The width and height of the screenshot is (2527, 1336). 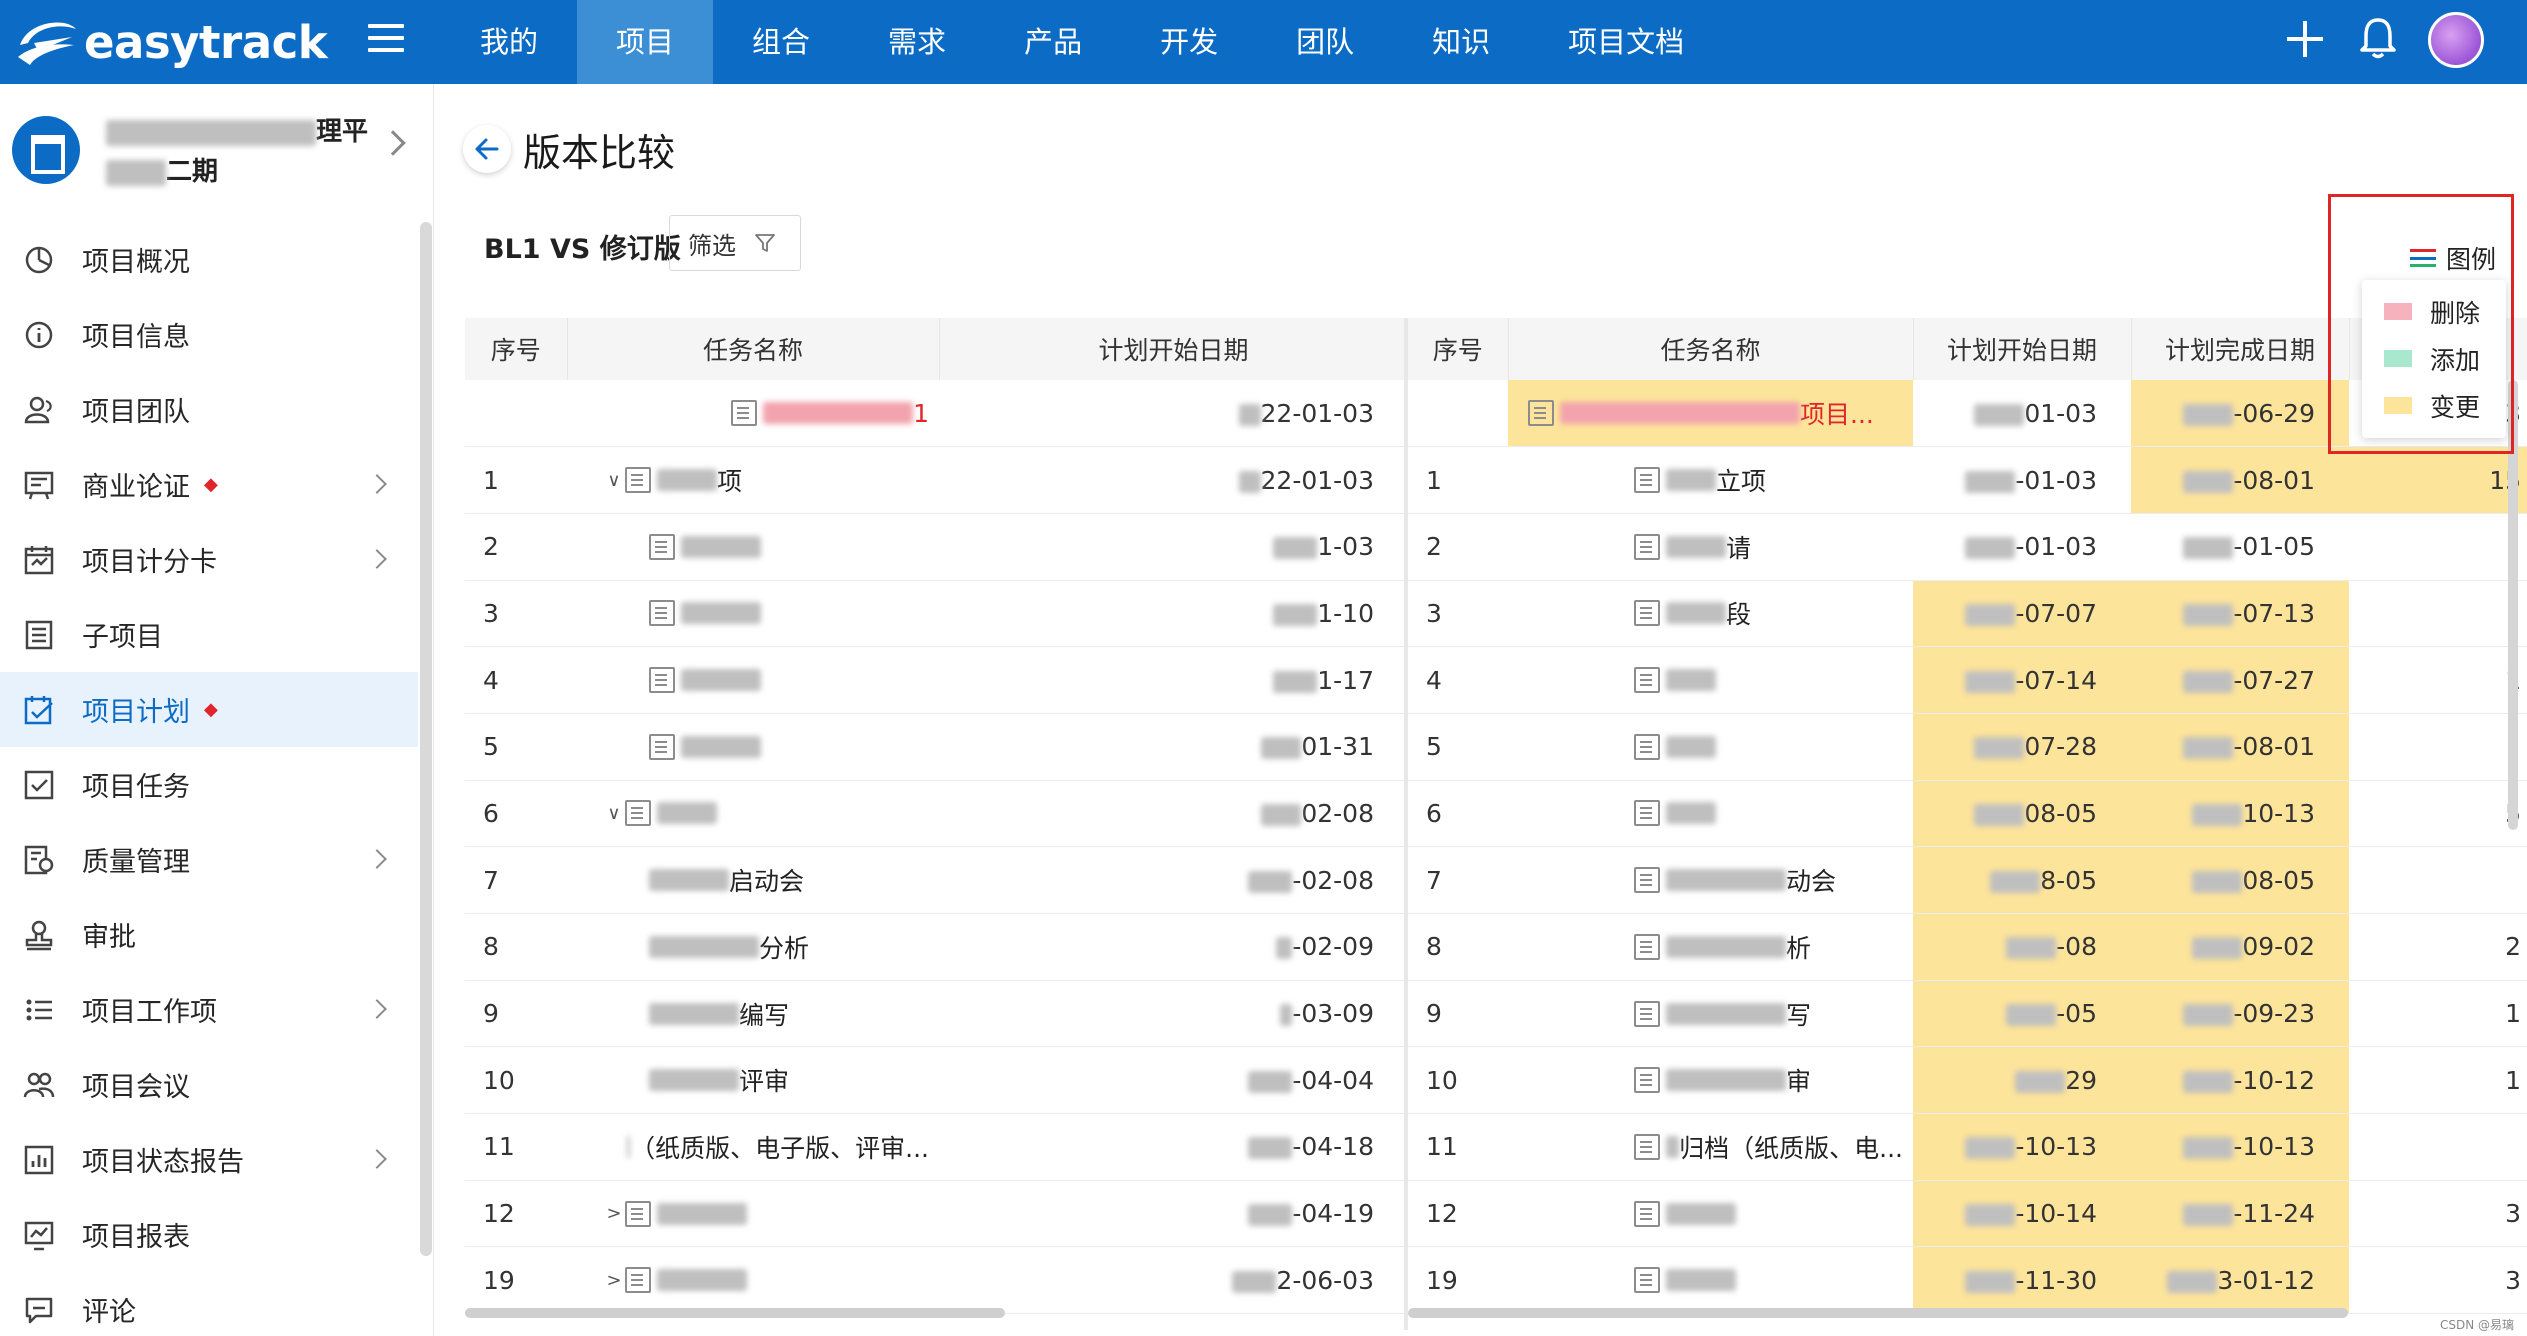 What do you see at coordinates (209, 634) in the screenshot?
I see `sidebar-item-5: 子项目` at bounding box center [209, 634].